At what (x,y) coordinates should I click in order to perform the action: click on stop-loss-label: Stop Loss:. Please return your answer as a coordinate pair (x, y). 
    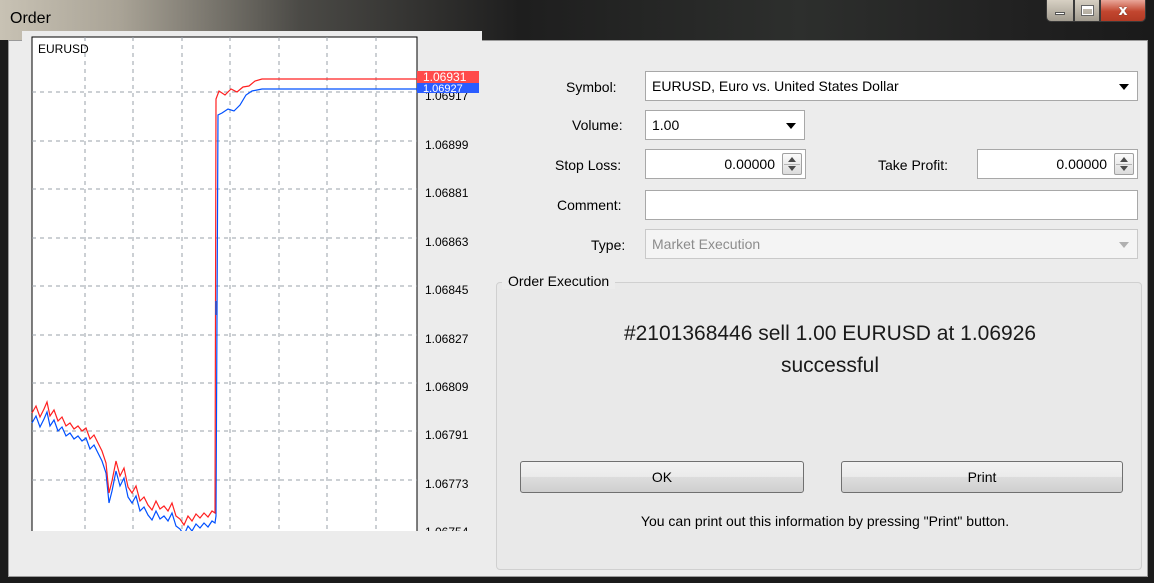
    Looking at the image, I should click on (588, 165).